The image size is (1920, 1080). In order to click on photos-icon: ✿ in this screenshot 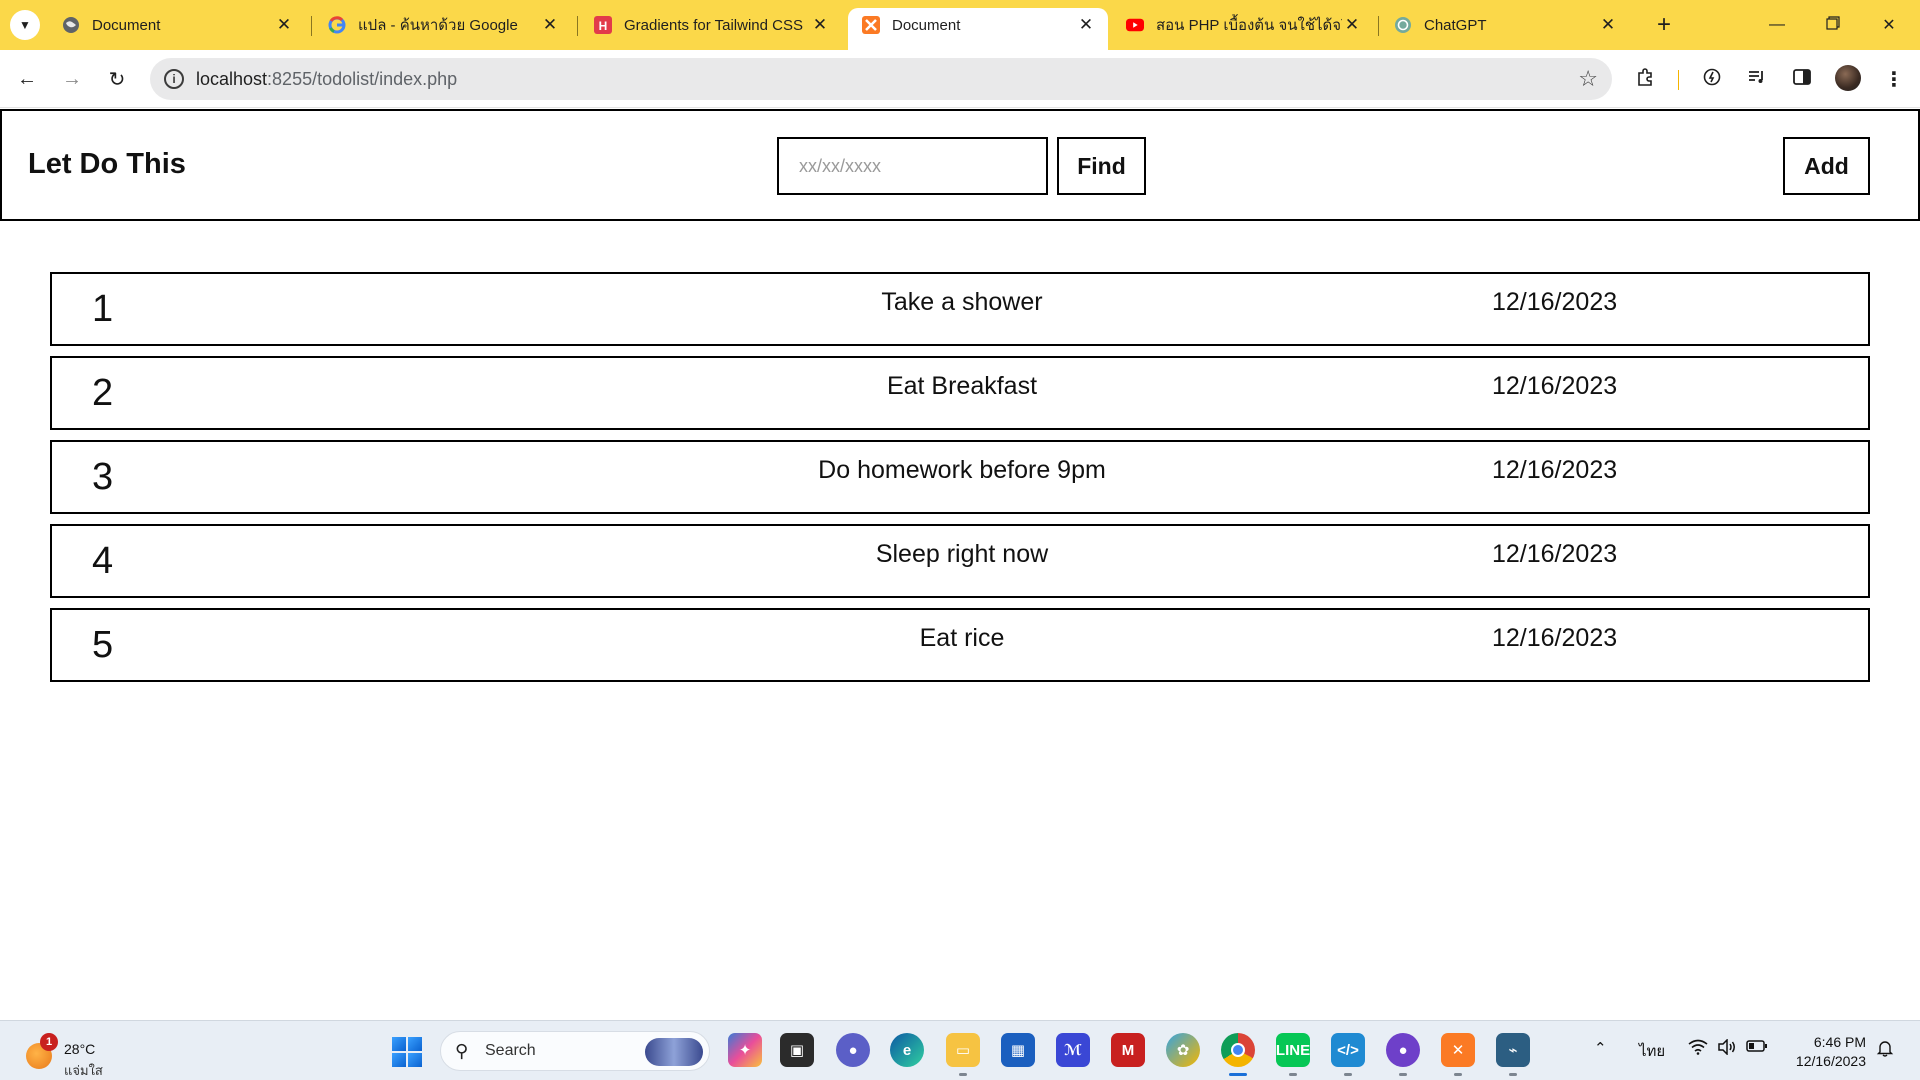, I will do `click(1183, 1050)`.